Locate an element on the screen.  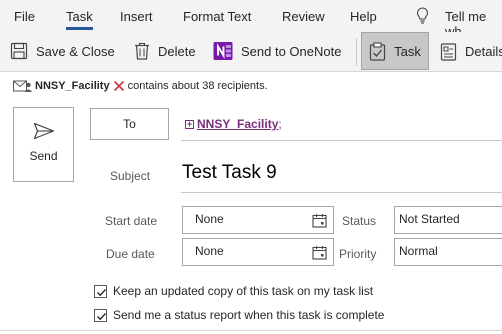
active-tab-indicator is located at coordinates (79, 28).